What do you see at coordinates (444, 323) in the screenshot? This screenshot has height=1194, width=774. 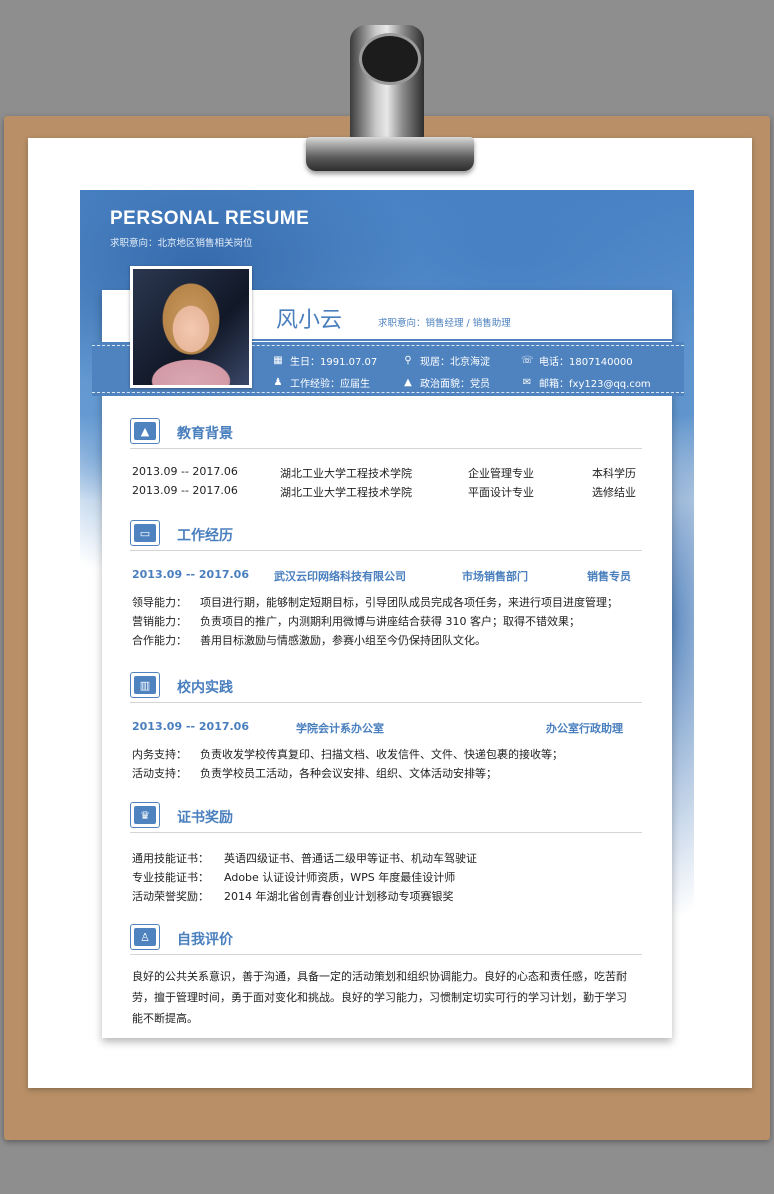 I see `job-intent: 求职意向：销售经理 / 销售助理` at bounding box center [444, 323].